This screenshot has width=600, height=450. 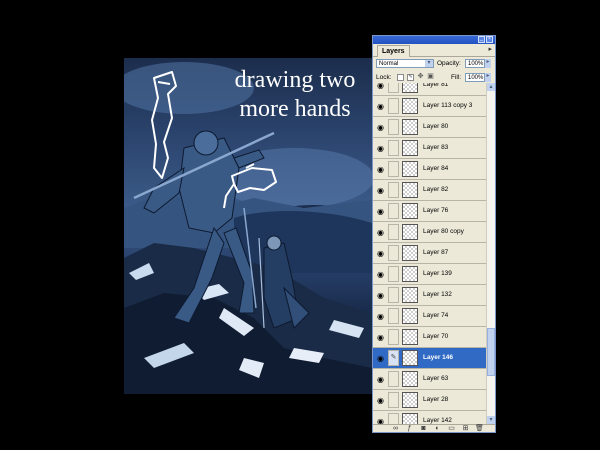 What do you see at coordinates (436, 315) in the screenshot?
I see `layer-name: Layer 74` at bounding box center [436, 315].